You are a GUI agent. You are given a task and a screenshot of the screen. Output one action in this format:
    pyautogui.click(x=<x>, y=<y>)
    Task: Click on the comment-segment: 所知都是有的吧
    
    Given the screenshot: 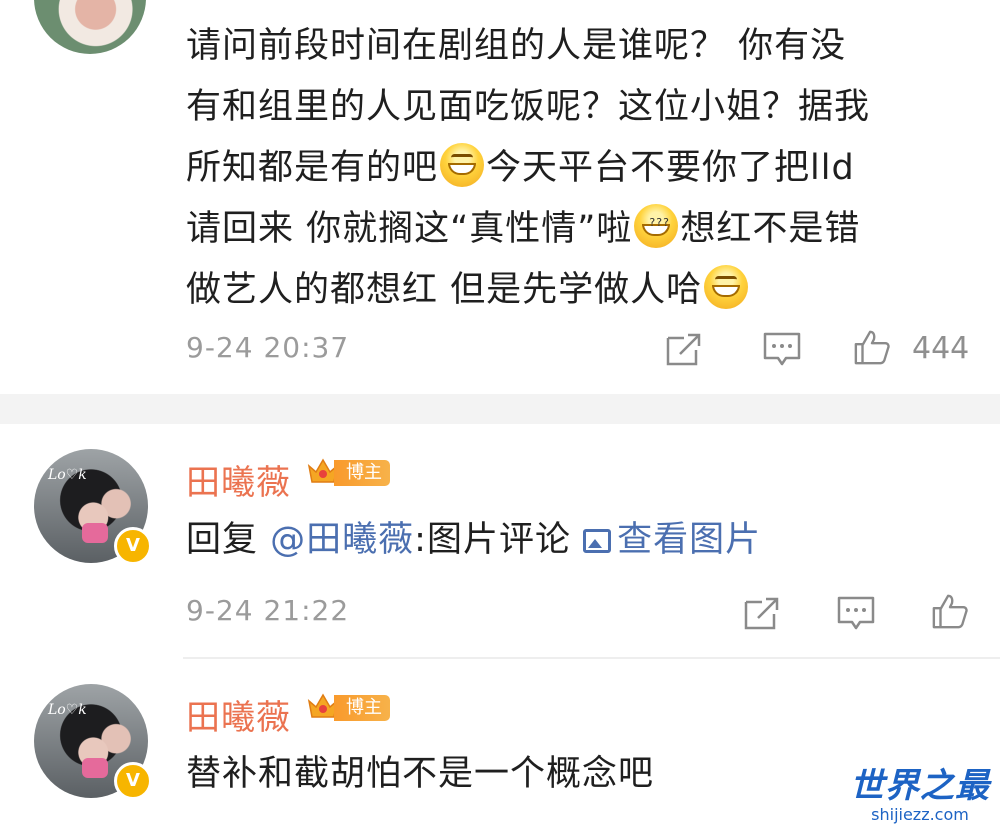 What is the action you would take?
    pyautogui.click(x=312, y=168)
    